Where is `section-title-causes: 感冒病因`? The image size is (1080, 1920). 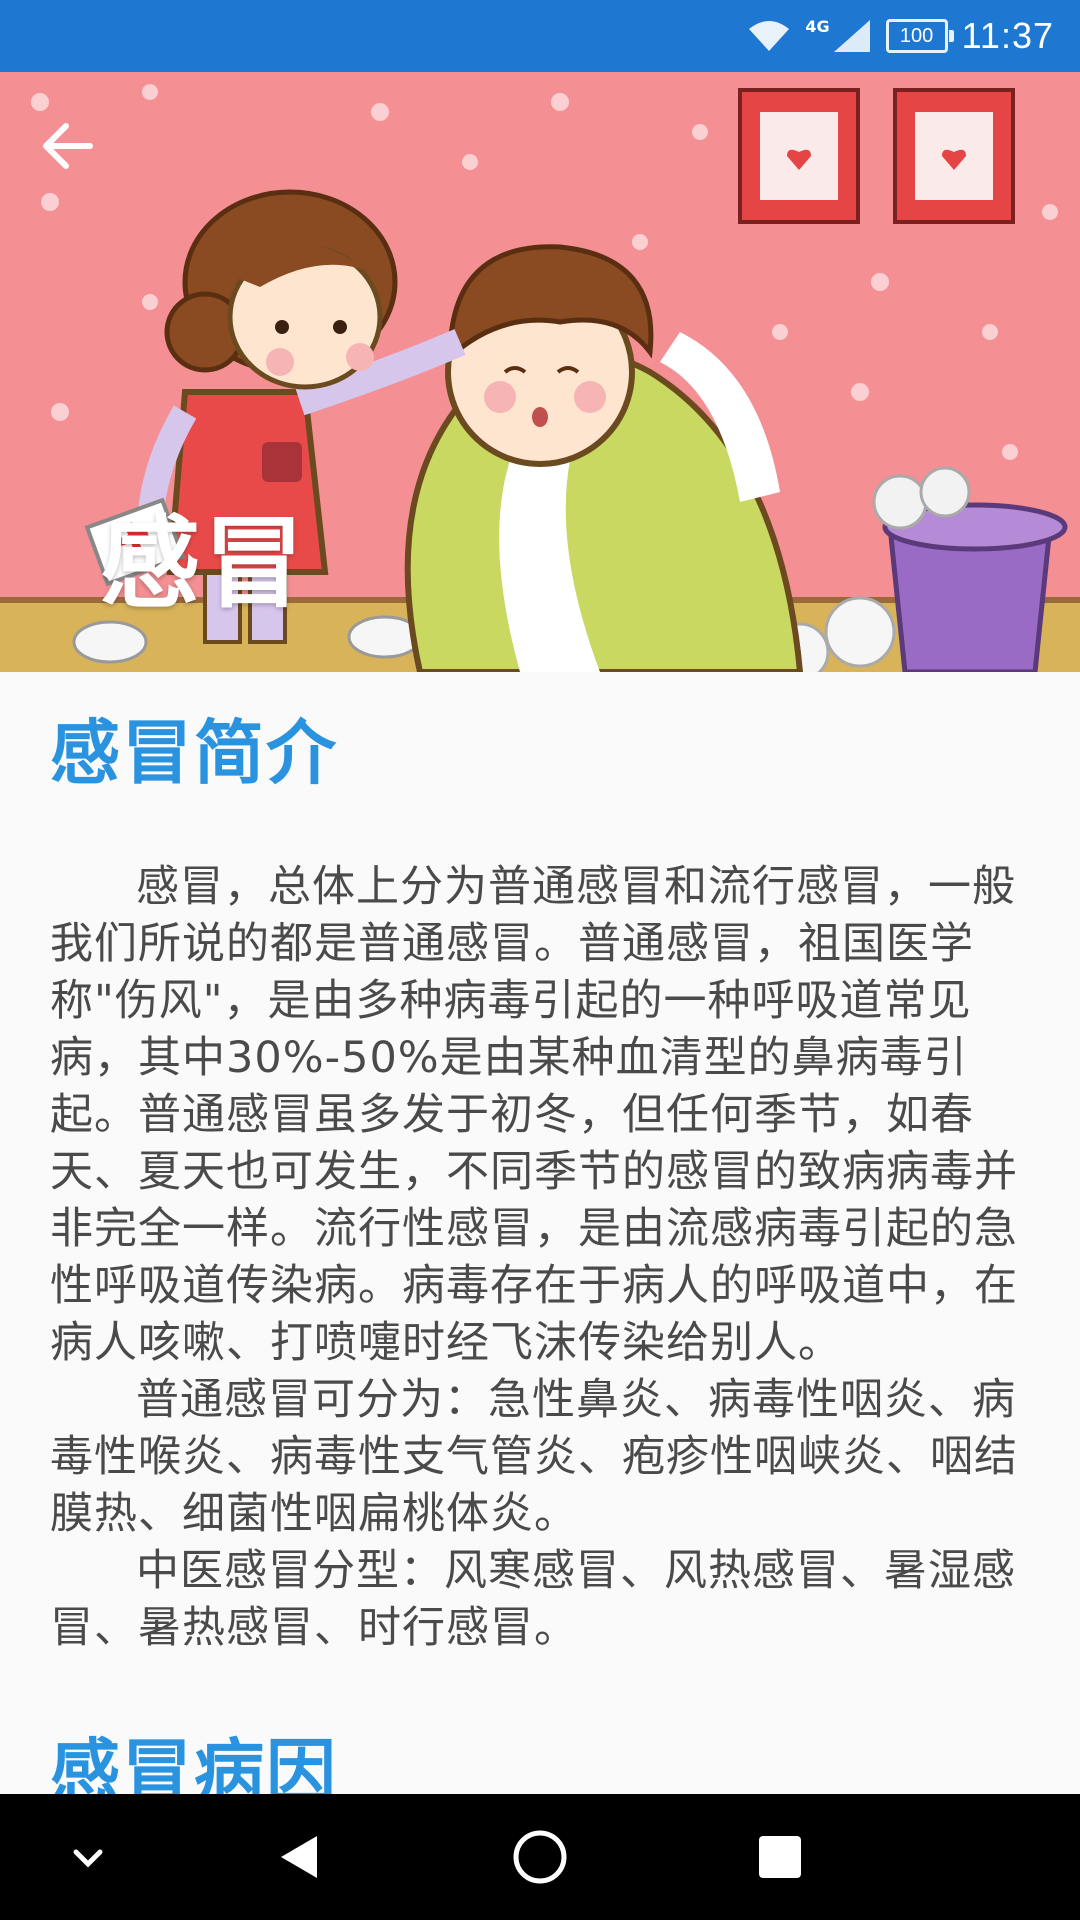 section-title-causes: 感冒病因 is located at coordinates (194, 1762).